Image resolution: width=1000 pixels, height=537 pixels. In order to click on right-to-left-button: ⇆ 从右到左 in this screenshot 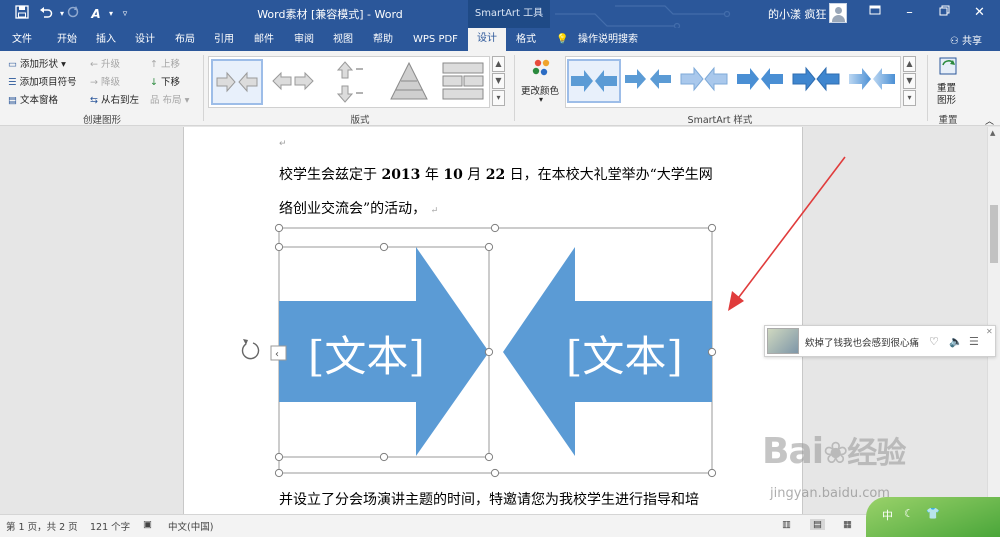, I will do `click(114, 99)`.